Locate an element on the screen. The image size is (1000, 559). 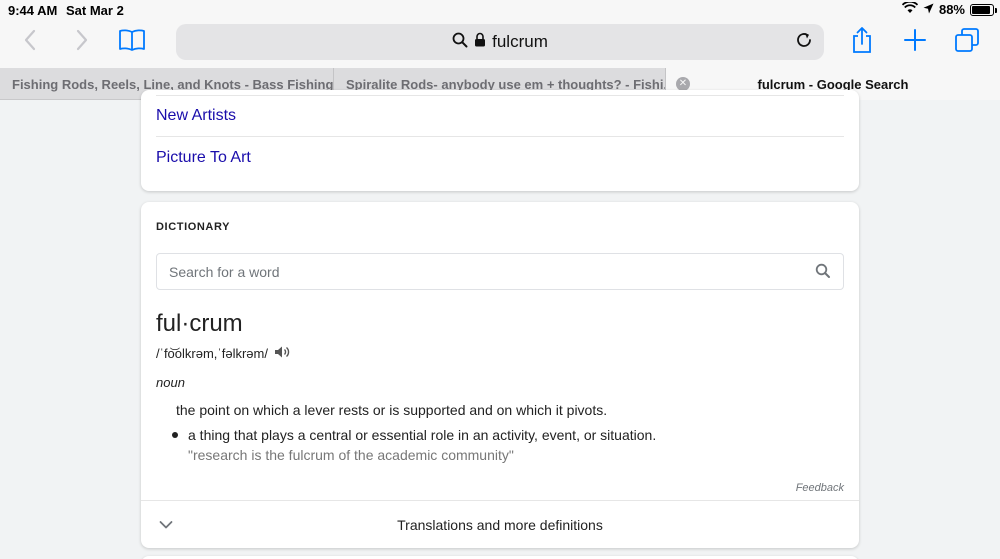
tabs-overview-button is located at coordinates (967, 42).